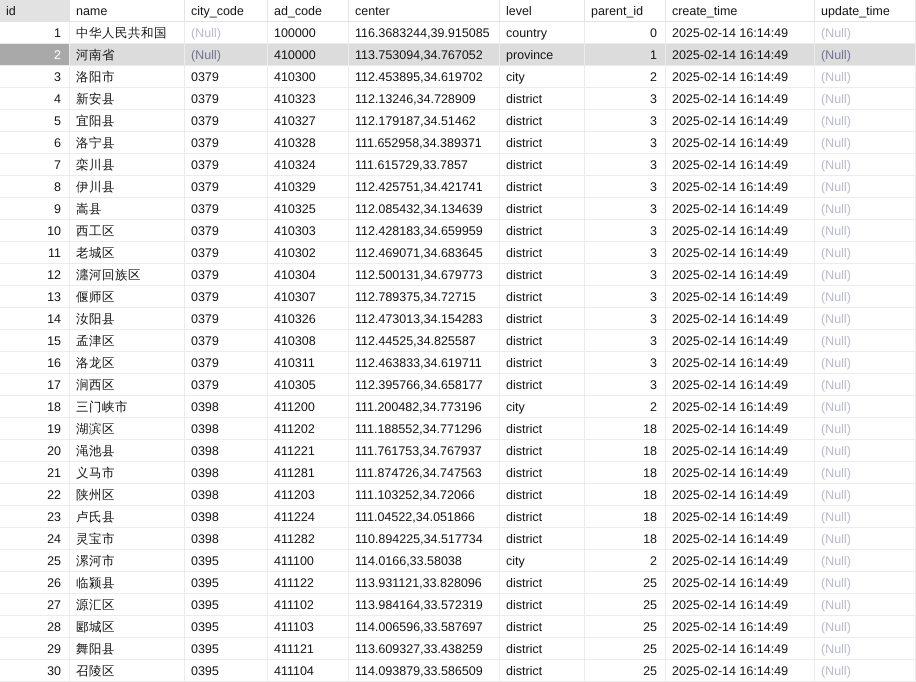 The image size is (916, 682). Describe the element at coordinates (35, 583) in the screenshot. I see `table-cell: 26` at that location.